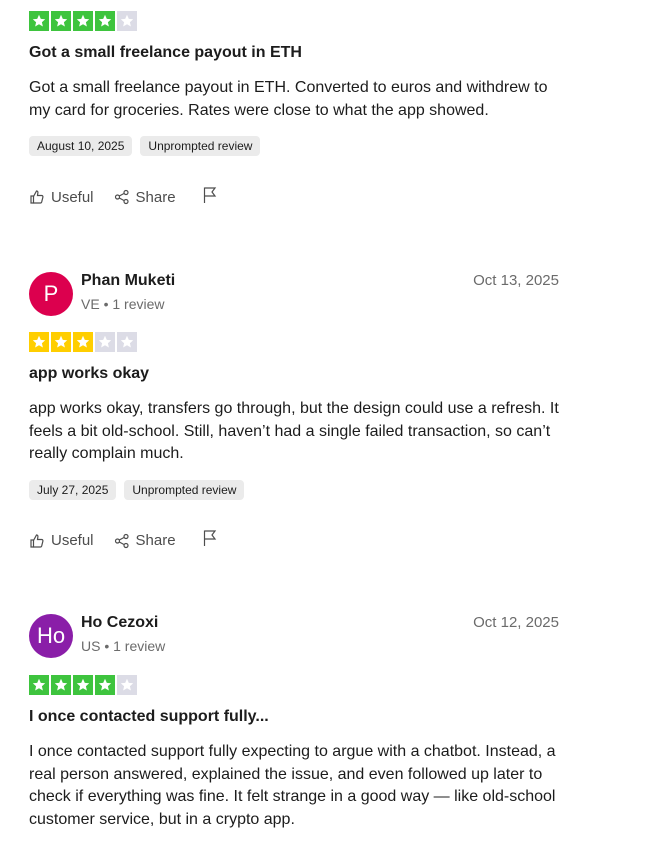 This screenshot has height=845, width=645. Describe the element at coordinates (294, 146) in the screenshot. I see `review-tags: August 10, 2025 Unprompted review` at that location.